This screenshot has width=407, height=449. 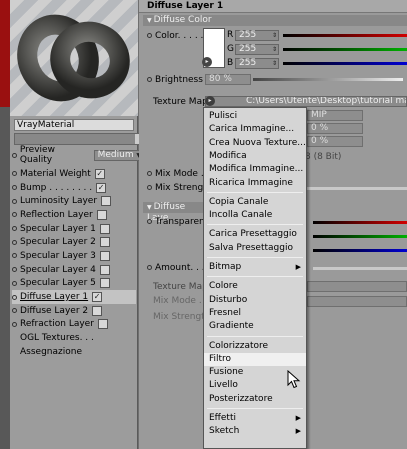 What do you see at coordinates (149, 267) in the screenshot?
I see `amount-dot-icon` at bounding box center [149, 267].